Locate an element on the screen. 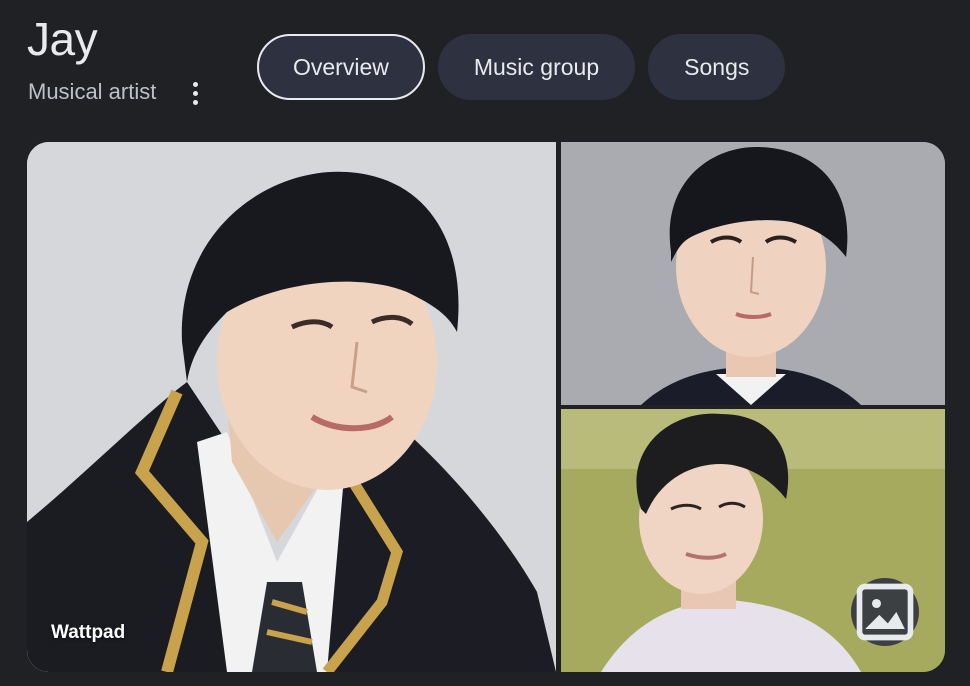 The image size is (970, 686). more-vert-icon is located at coordinates (195, 93).